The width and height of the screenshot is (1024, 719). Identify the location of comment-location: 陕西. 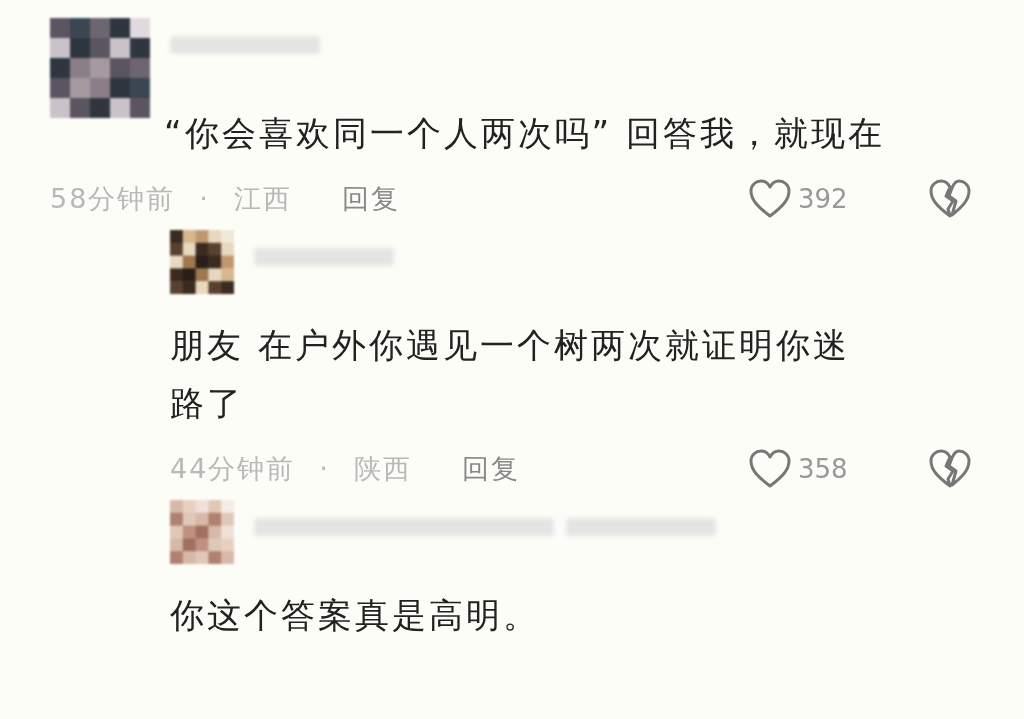
(382, 468).